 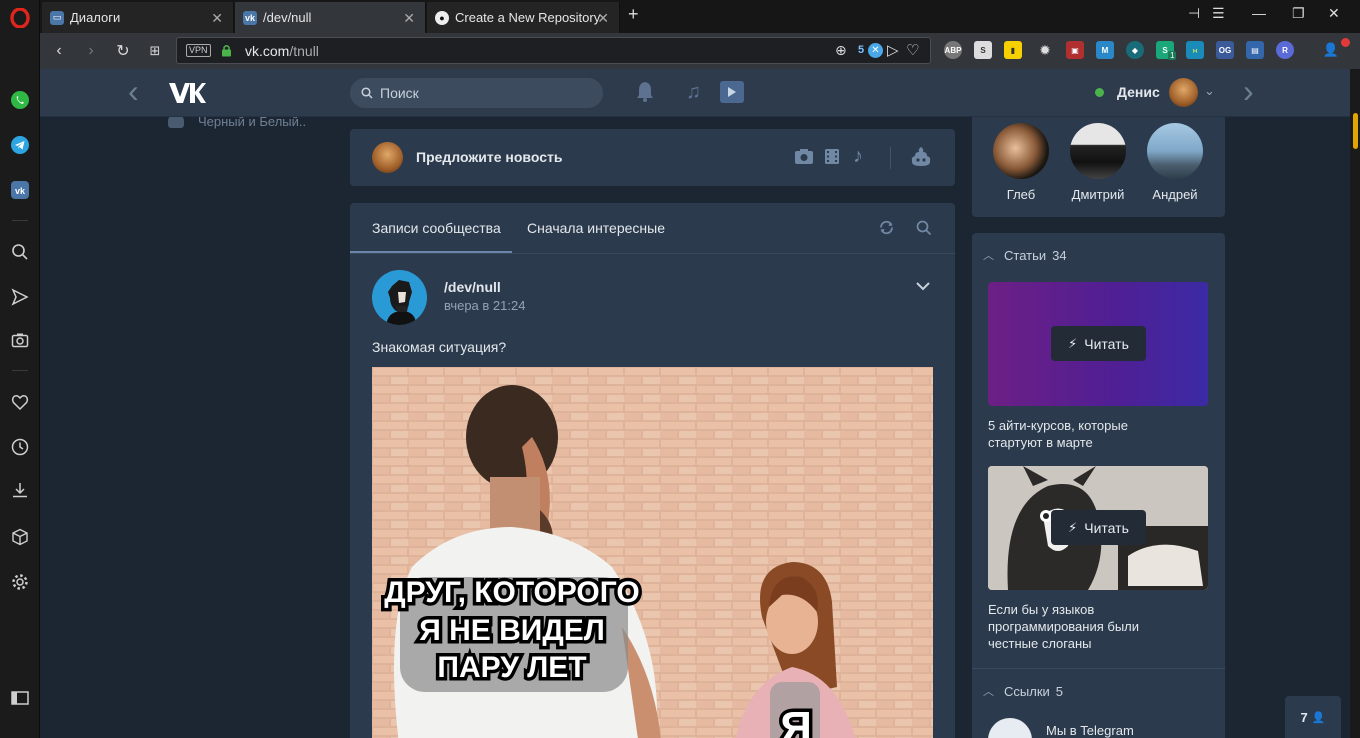 What do you see at coordinates (1331, 50) in the screenshot?
I see `profile-icon: 👤` at bounding box center [1331, 50].